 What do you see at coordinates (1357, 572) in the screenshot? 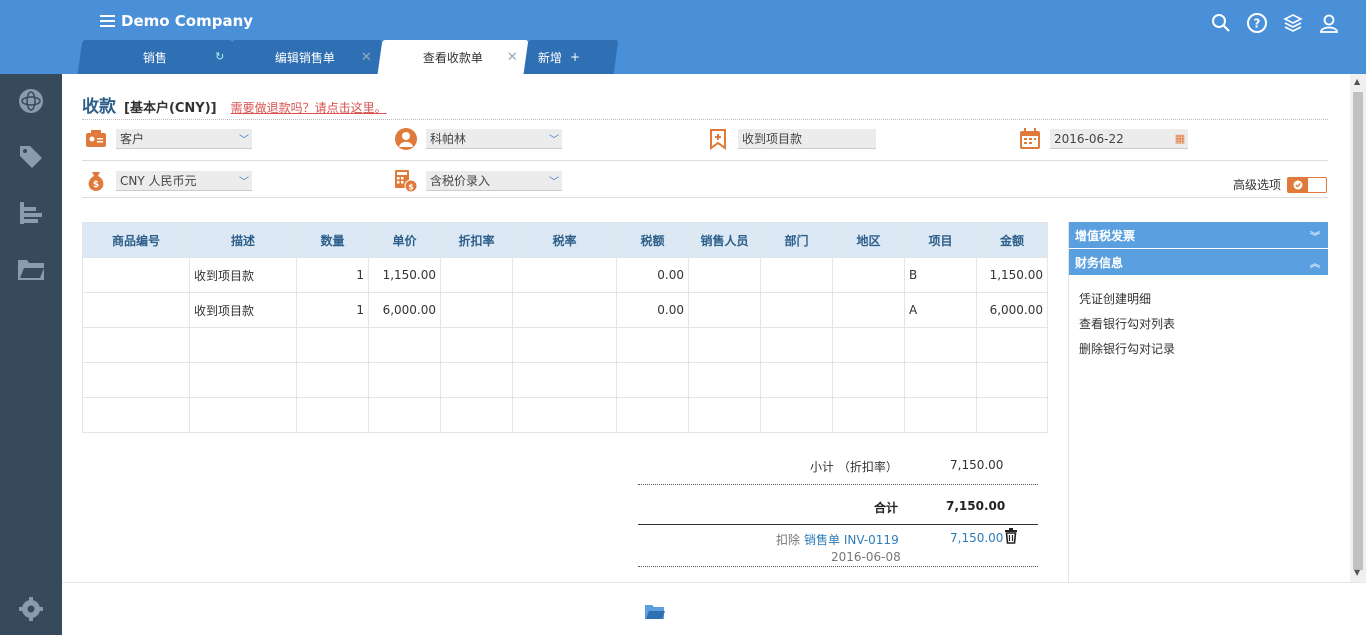
I see `scroll-down-arrow-icon: ▼` at bounding box center [1357, 572].